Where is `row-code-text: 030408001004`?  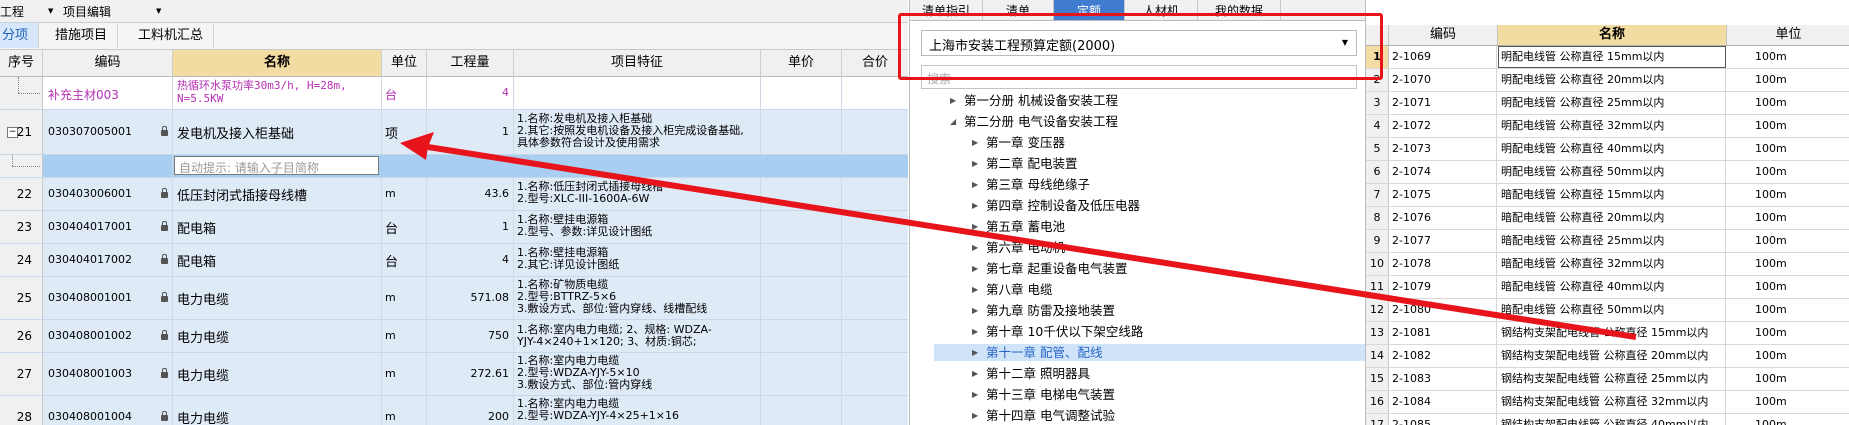
row-code-text: 030408001004 is located at coordinates (90, 416).